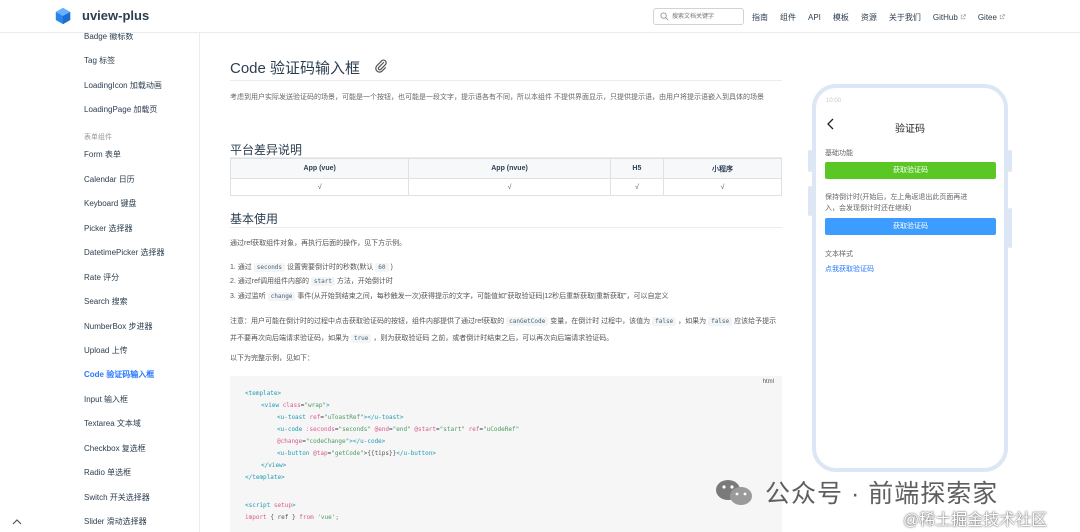 This screenshot has width=1080, height=532. I want to click on code-token: ></u-toast>, so click(383, 417).